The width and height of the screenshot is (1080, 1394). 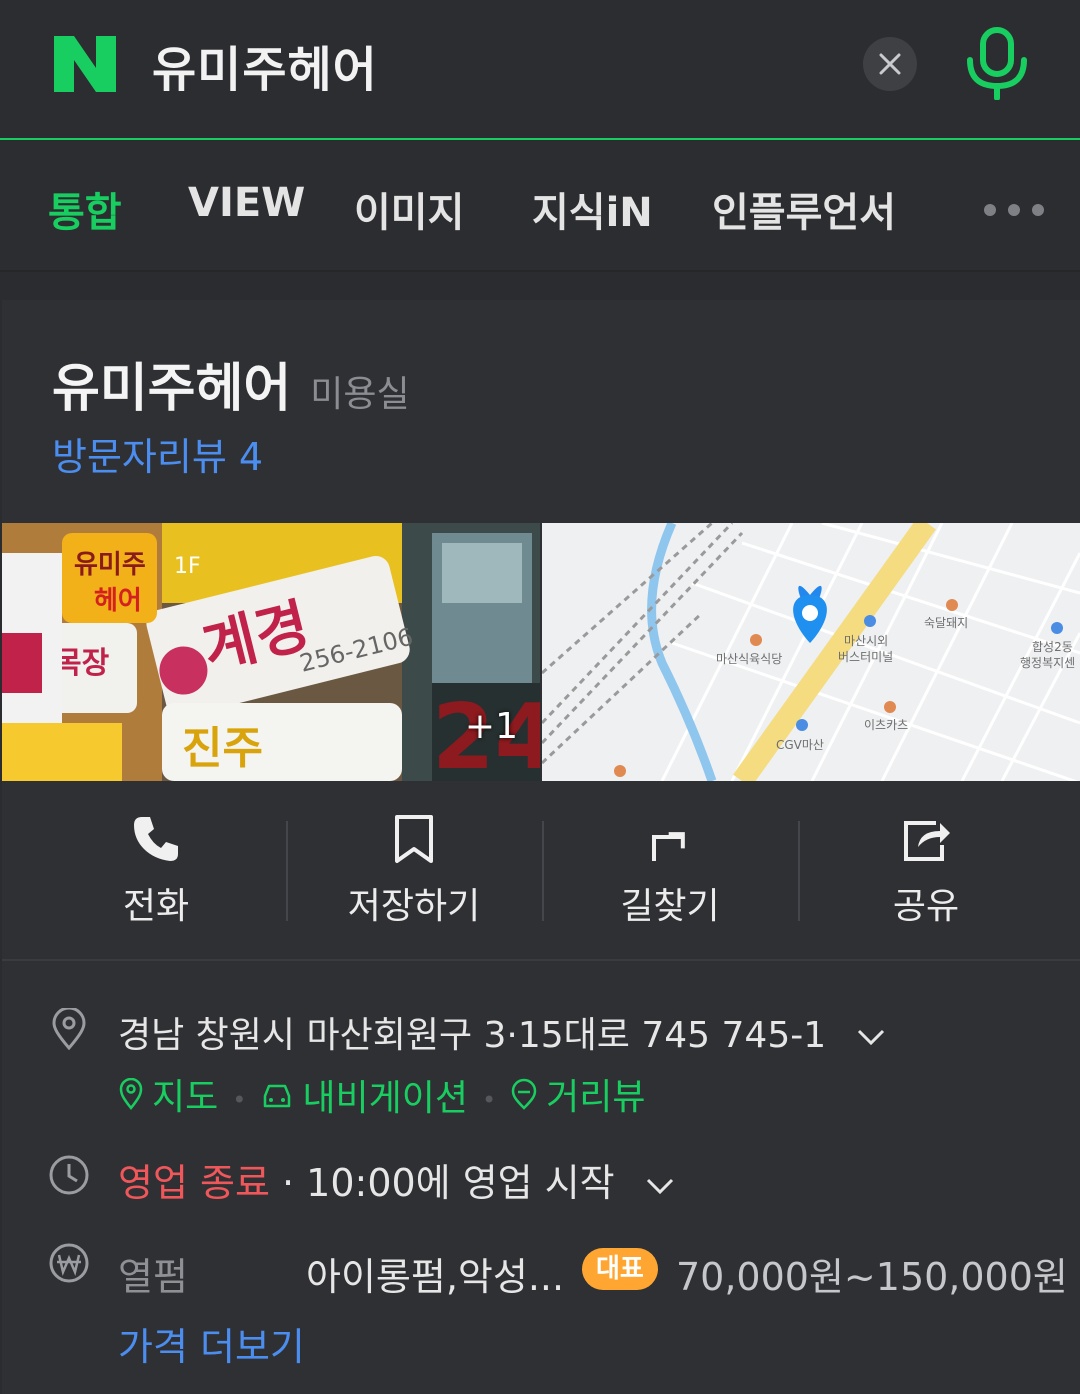 What do you see at coordinates (85, 64) in the screenshot?
I see `naver-logo` at bounding box center [85, 64].